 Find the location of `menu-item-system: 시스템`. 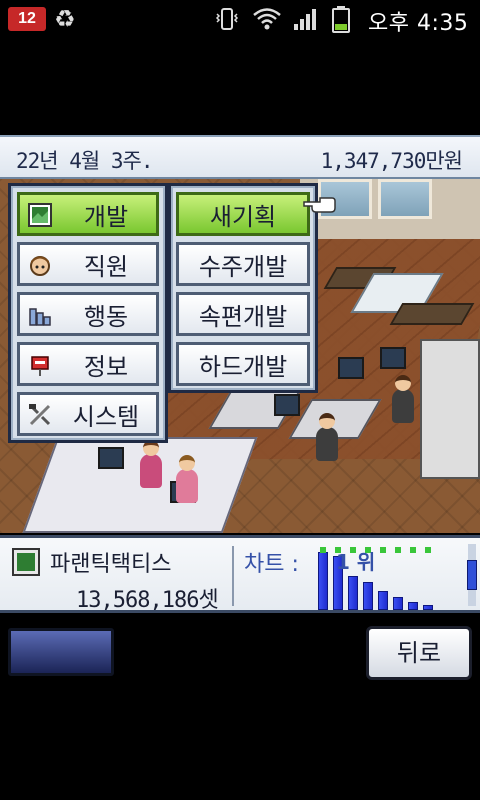

menu-item-system: 시스템 is located at coordinates (88, 414).